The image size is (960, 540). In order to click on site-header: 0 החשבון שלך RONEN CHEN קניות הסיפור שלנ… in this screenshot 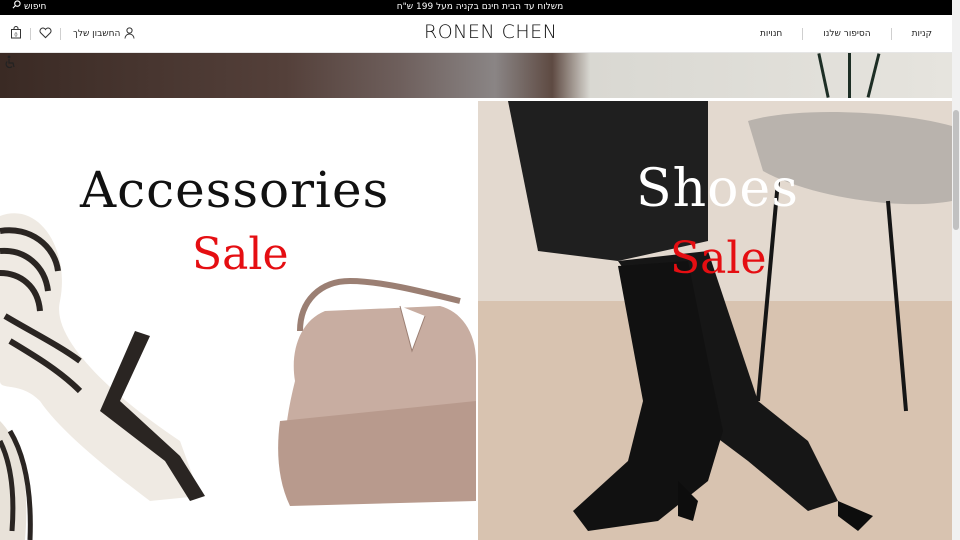, I will do `click(476, 34)`.